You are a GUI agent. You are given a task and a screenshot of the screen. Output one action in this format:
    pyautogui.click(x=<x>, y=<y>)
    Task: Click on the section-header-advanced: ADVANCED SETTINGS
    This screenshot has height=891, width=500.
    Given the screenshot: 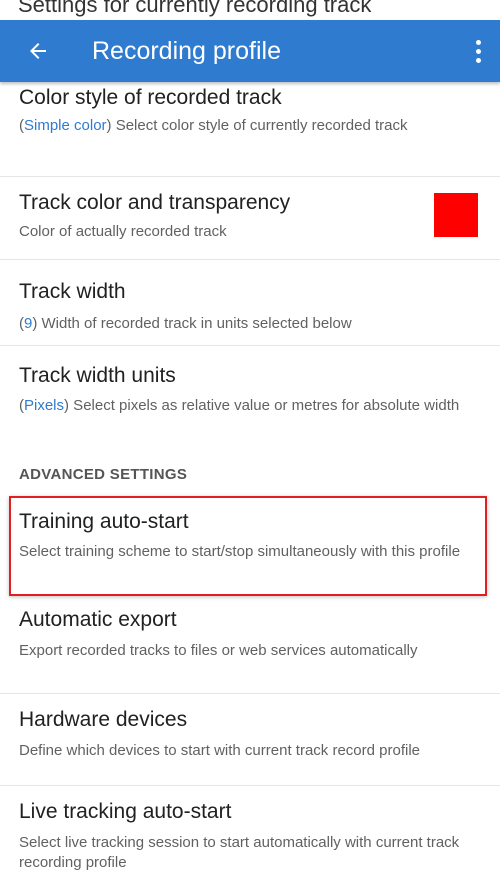 What is the action you would take?
    pyautogui.click(x=103, y=474)
    